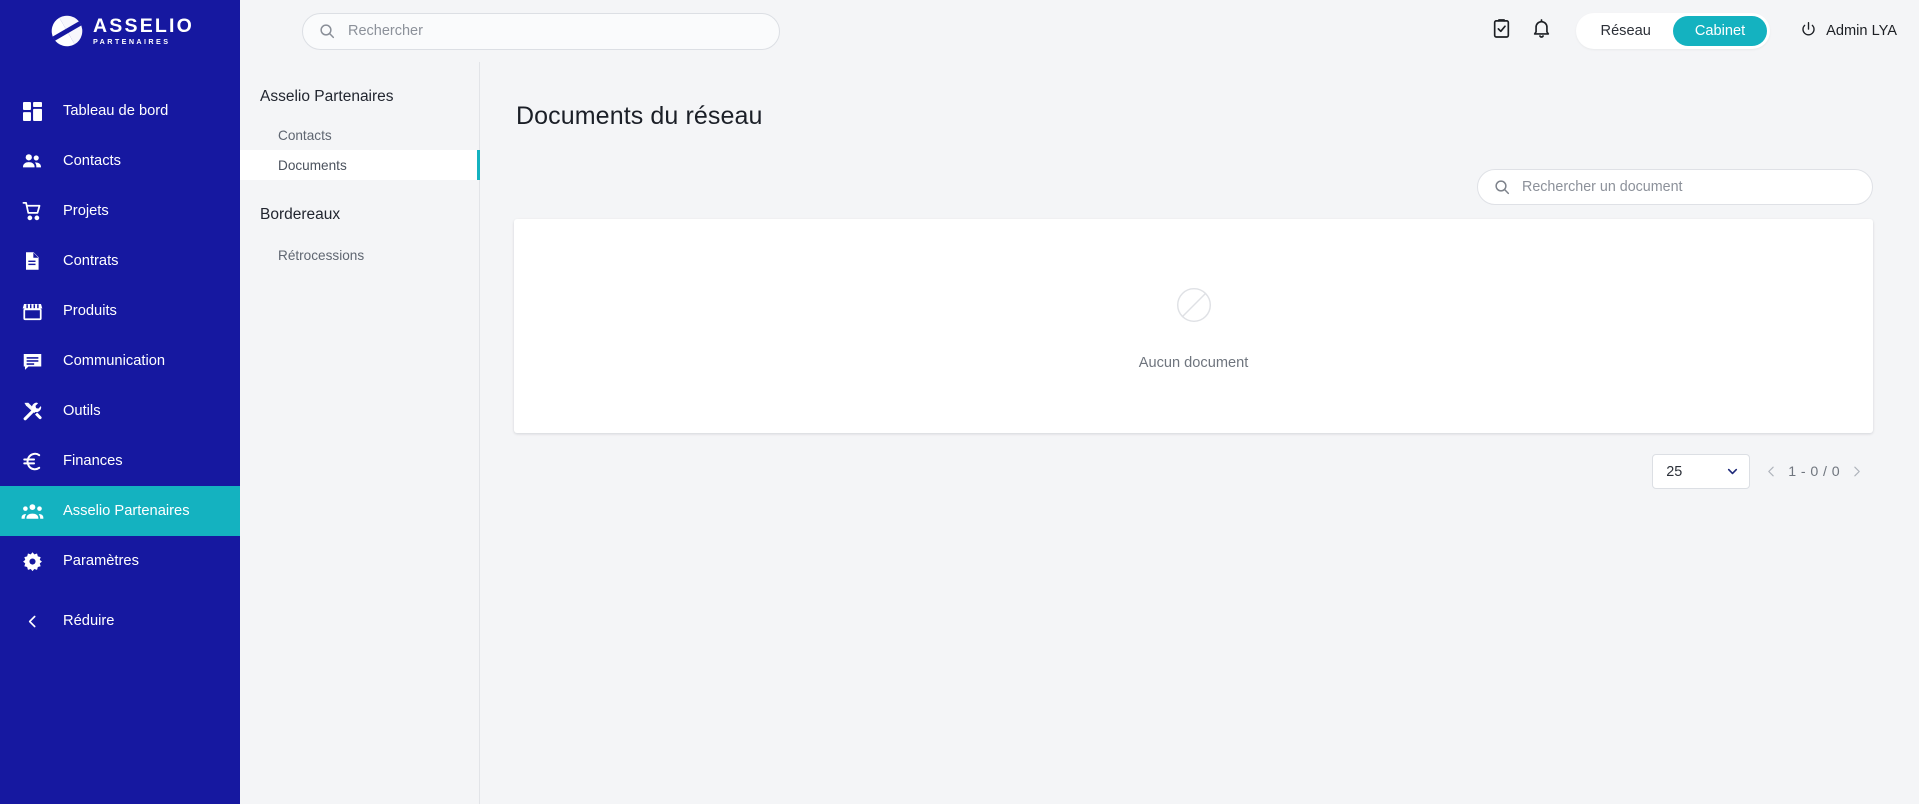  What do you see at coordinates (300, 214) in the screenshot?
I see `subnav-group-title: Bordereaux` at bounding box center [300, 214].